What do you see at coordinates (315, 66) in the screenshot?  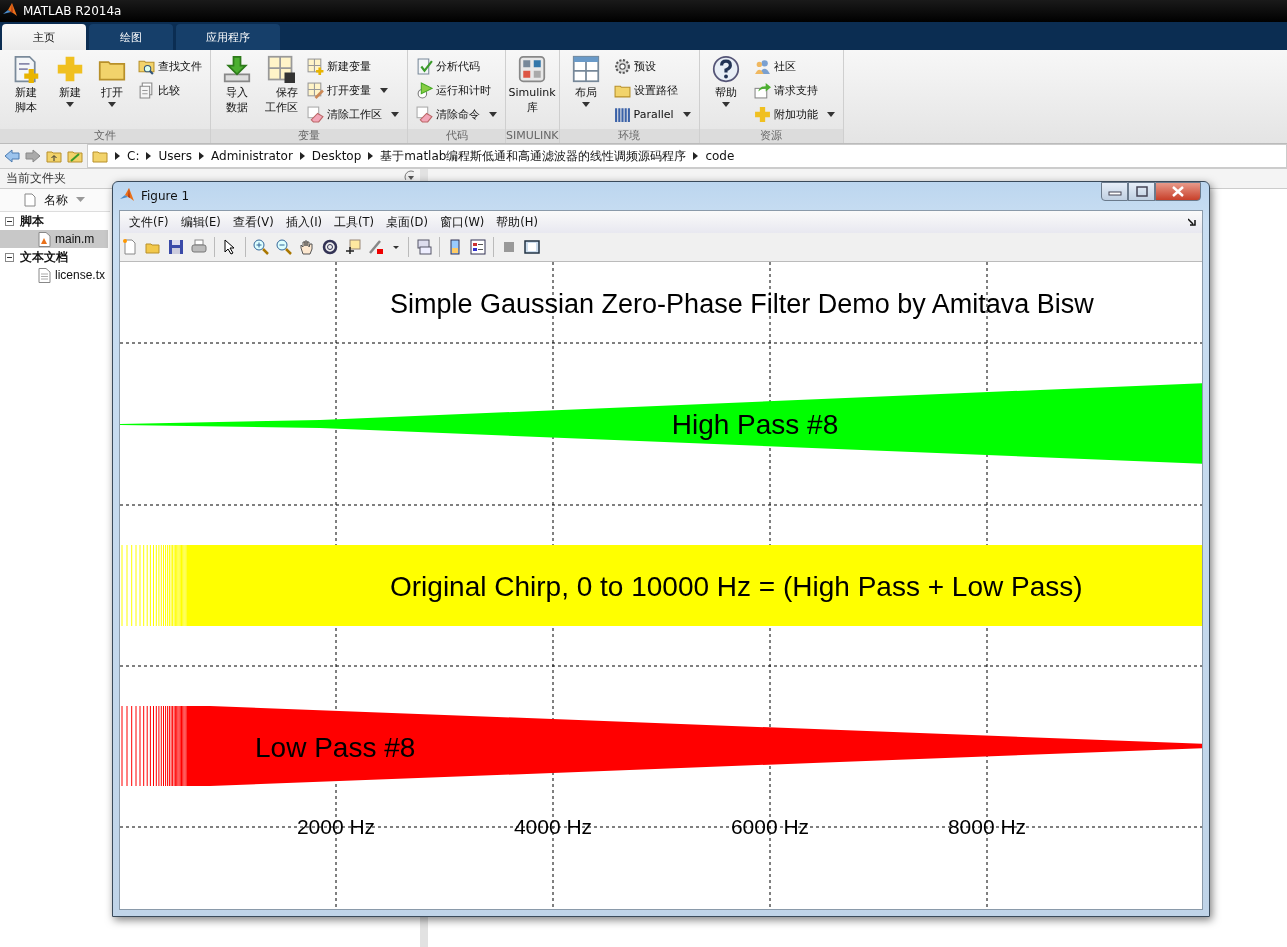 I see `grid-plus-icon` at bounding box center [315, 66].